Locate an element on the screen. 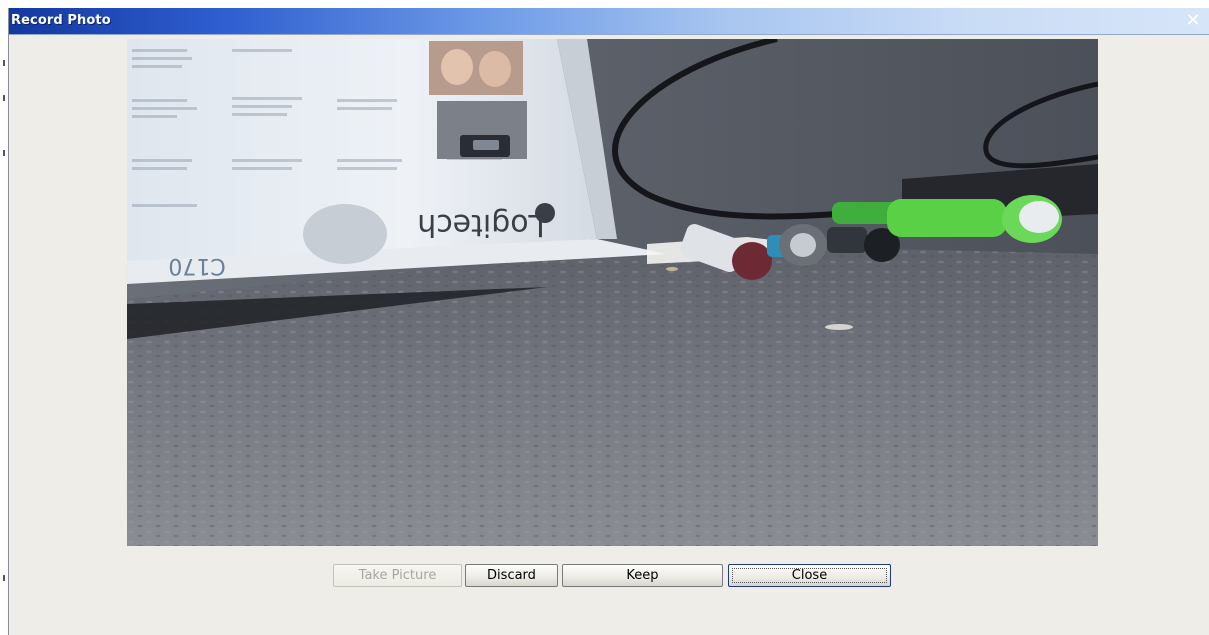 Image resolution: width=1209 pixels, height=635 pixels. box-brand-text: Logitech is located at coordinates (481, 224).